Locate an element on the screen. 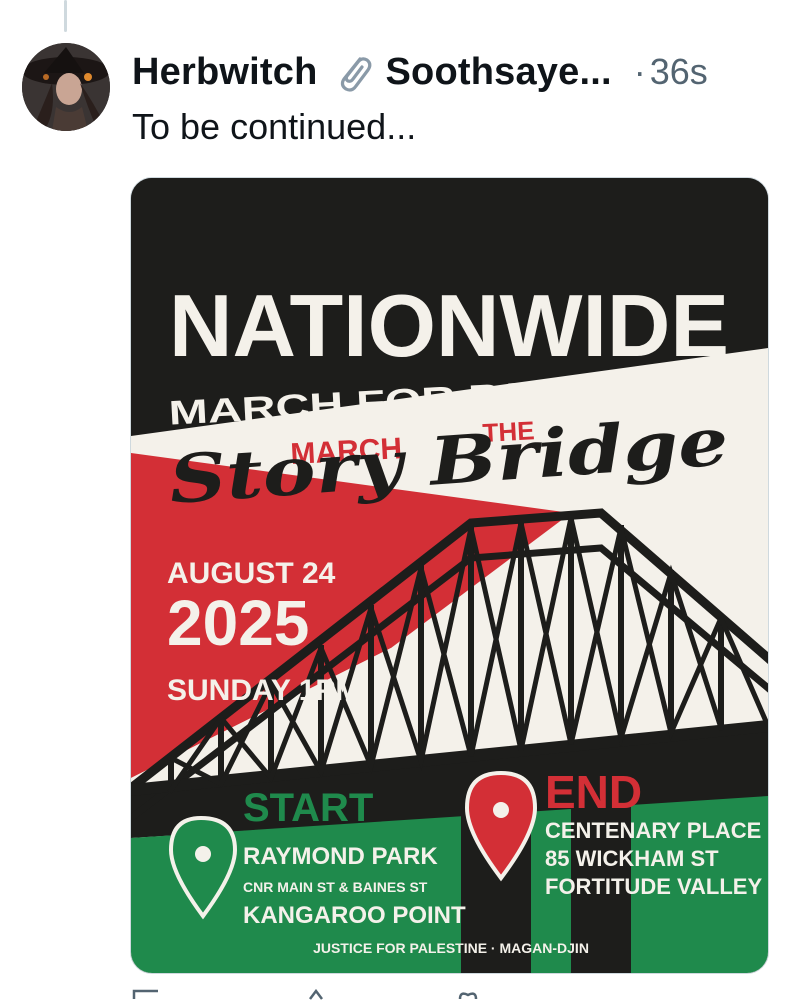  avatar-illustration is located at coordinates (66, 87).